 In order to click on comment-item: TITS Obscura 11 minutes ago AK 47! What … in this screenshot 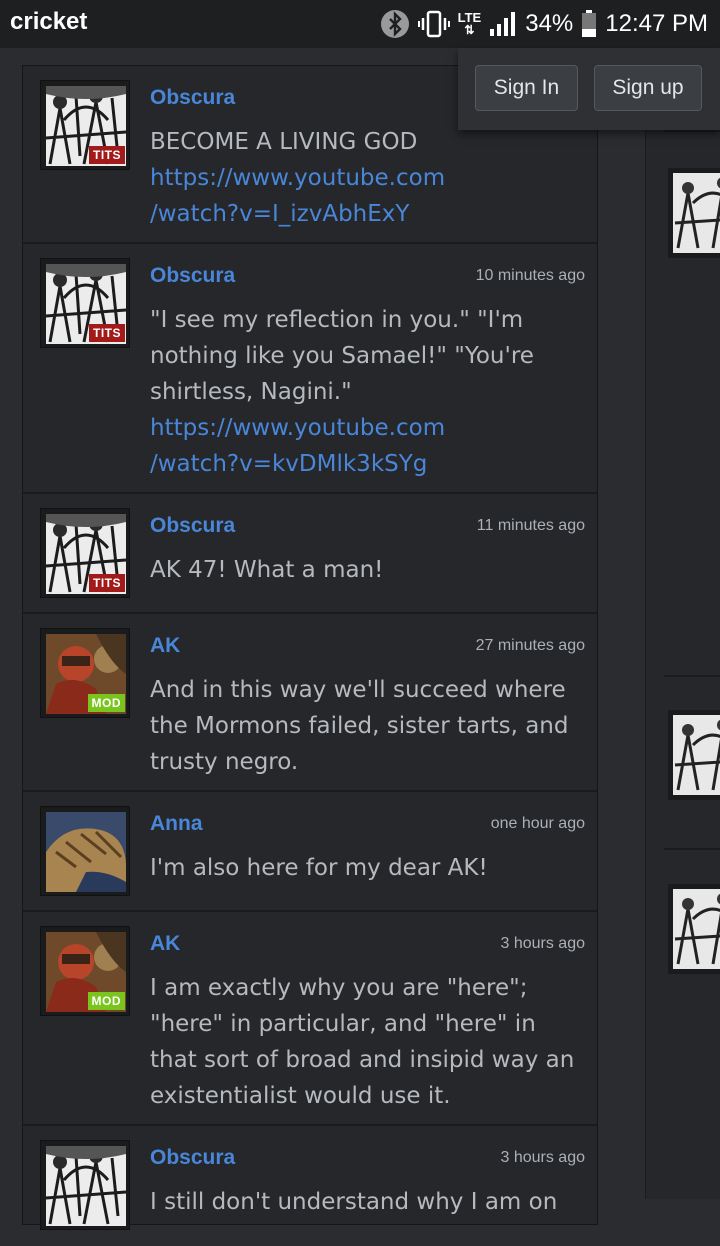, I will do `click(310, 554)`.